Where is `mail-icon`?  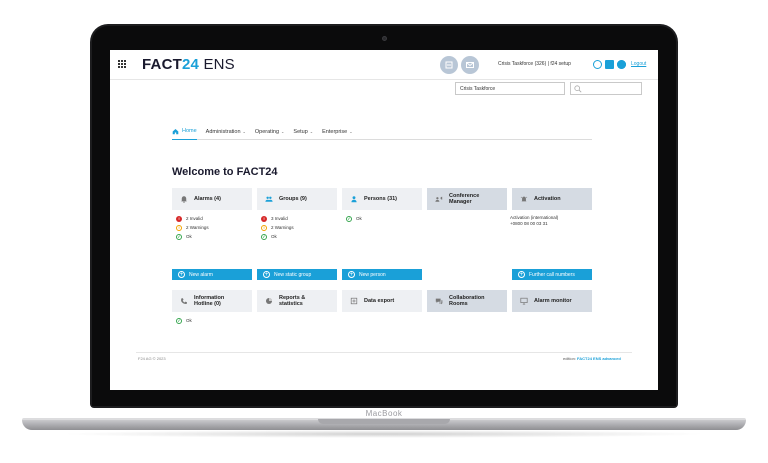
mail-icon is located at coordinates (609, 64).